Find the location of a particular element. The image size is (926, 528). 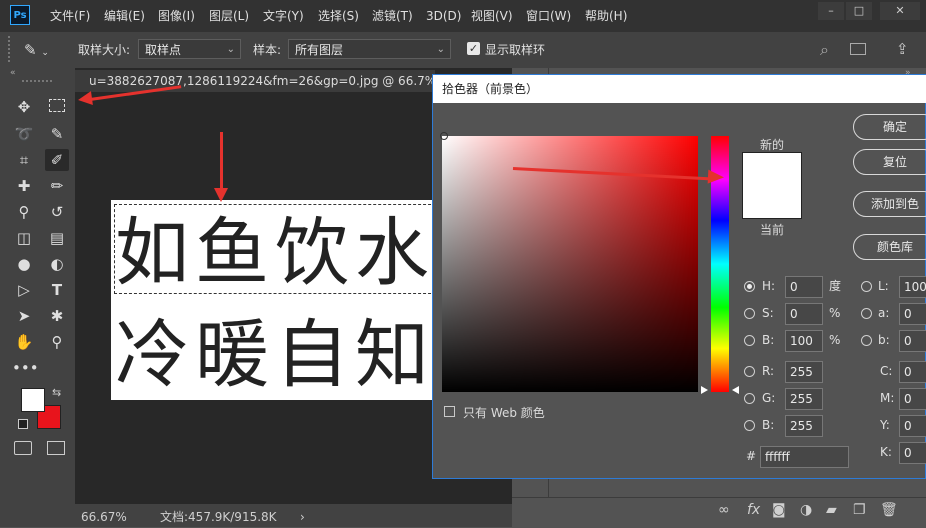

eraser-tool-icon: ◫ is located at coordinates (24, 238).